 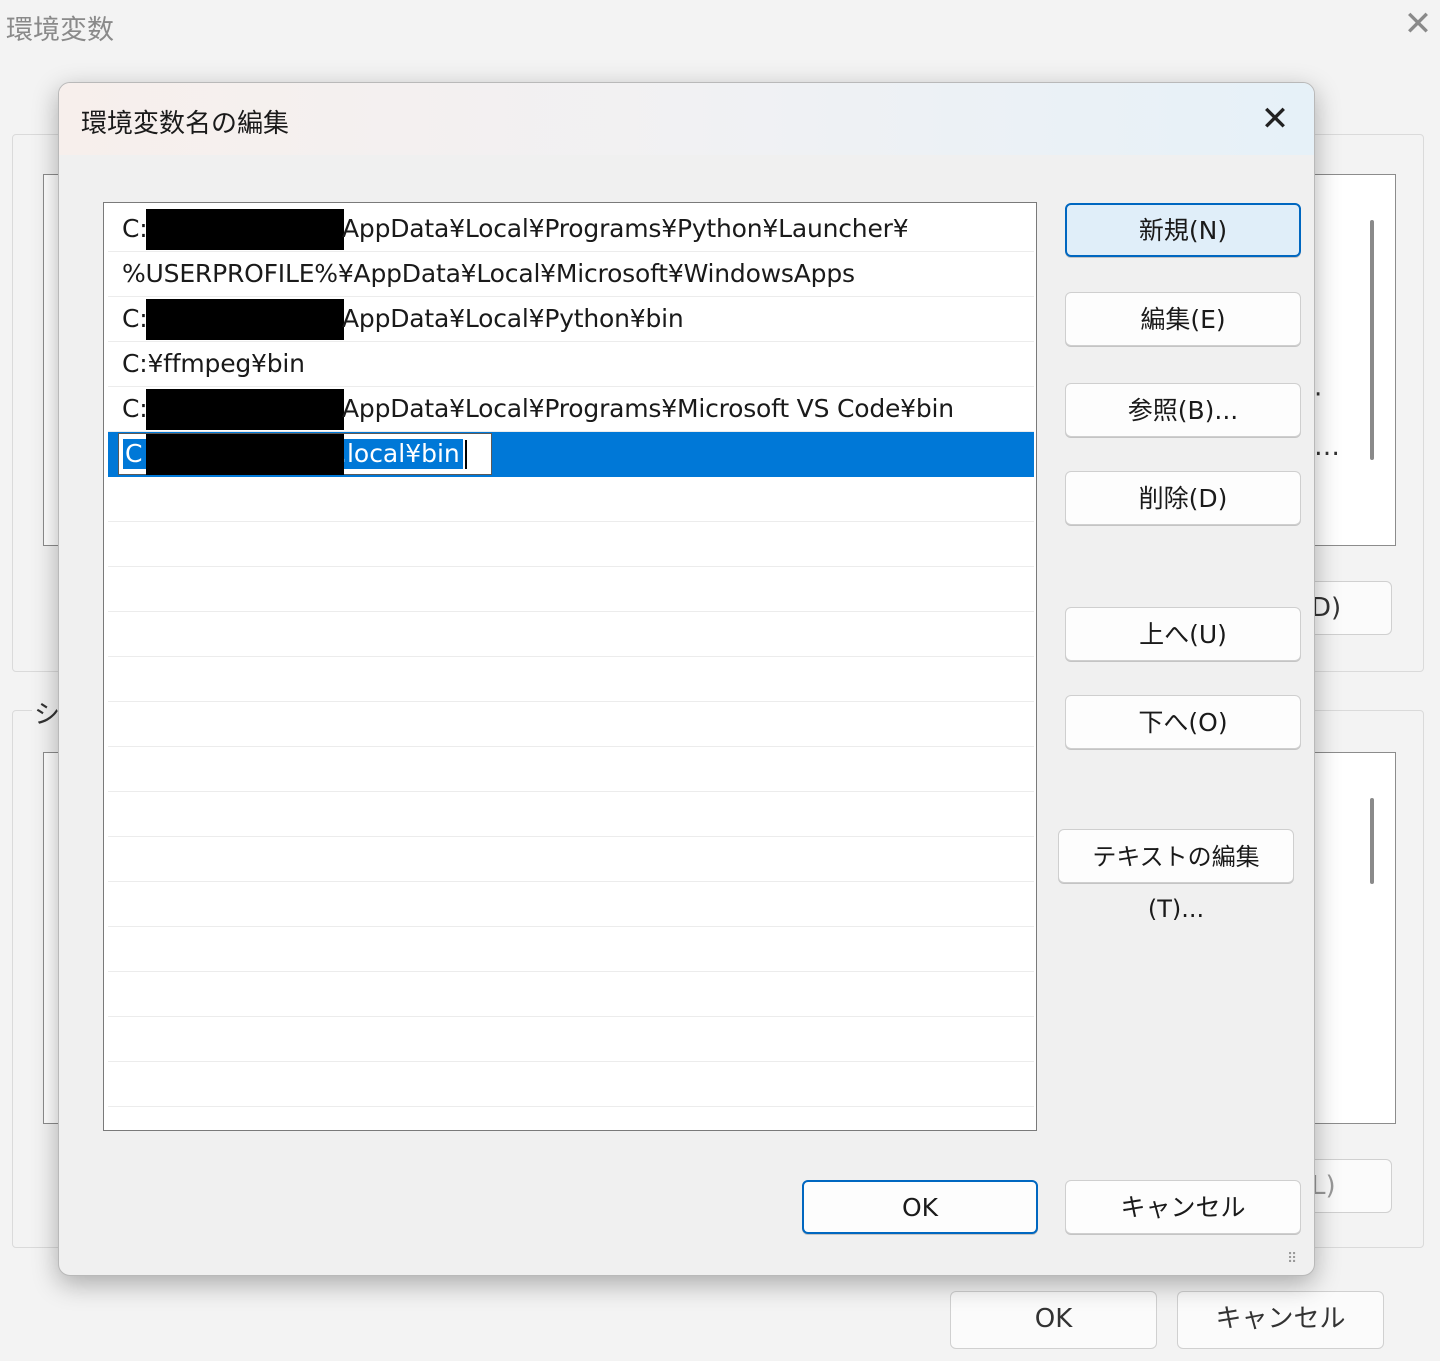 What do you see at coordinates (1280, 1320) in the screenshot?
I see `parent-cancel-button: キャンセル` at bounding box center [1280, 1320].